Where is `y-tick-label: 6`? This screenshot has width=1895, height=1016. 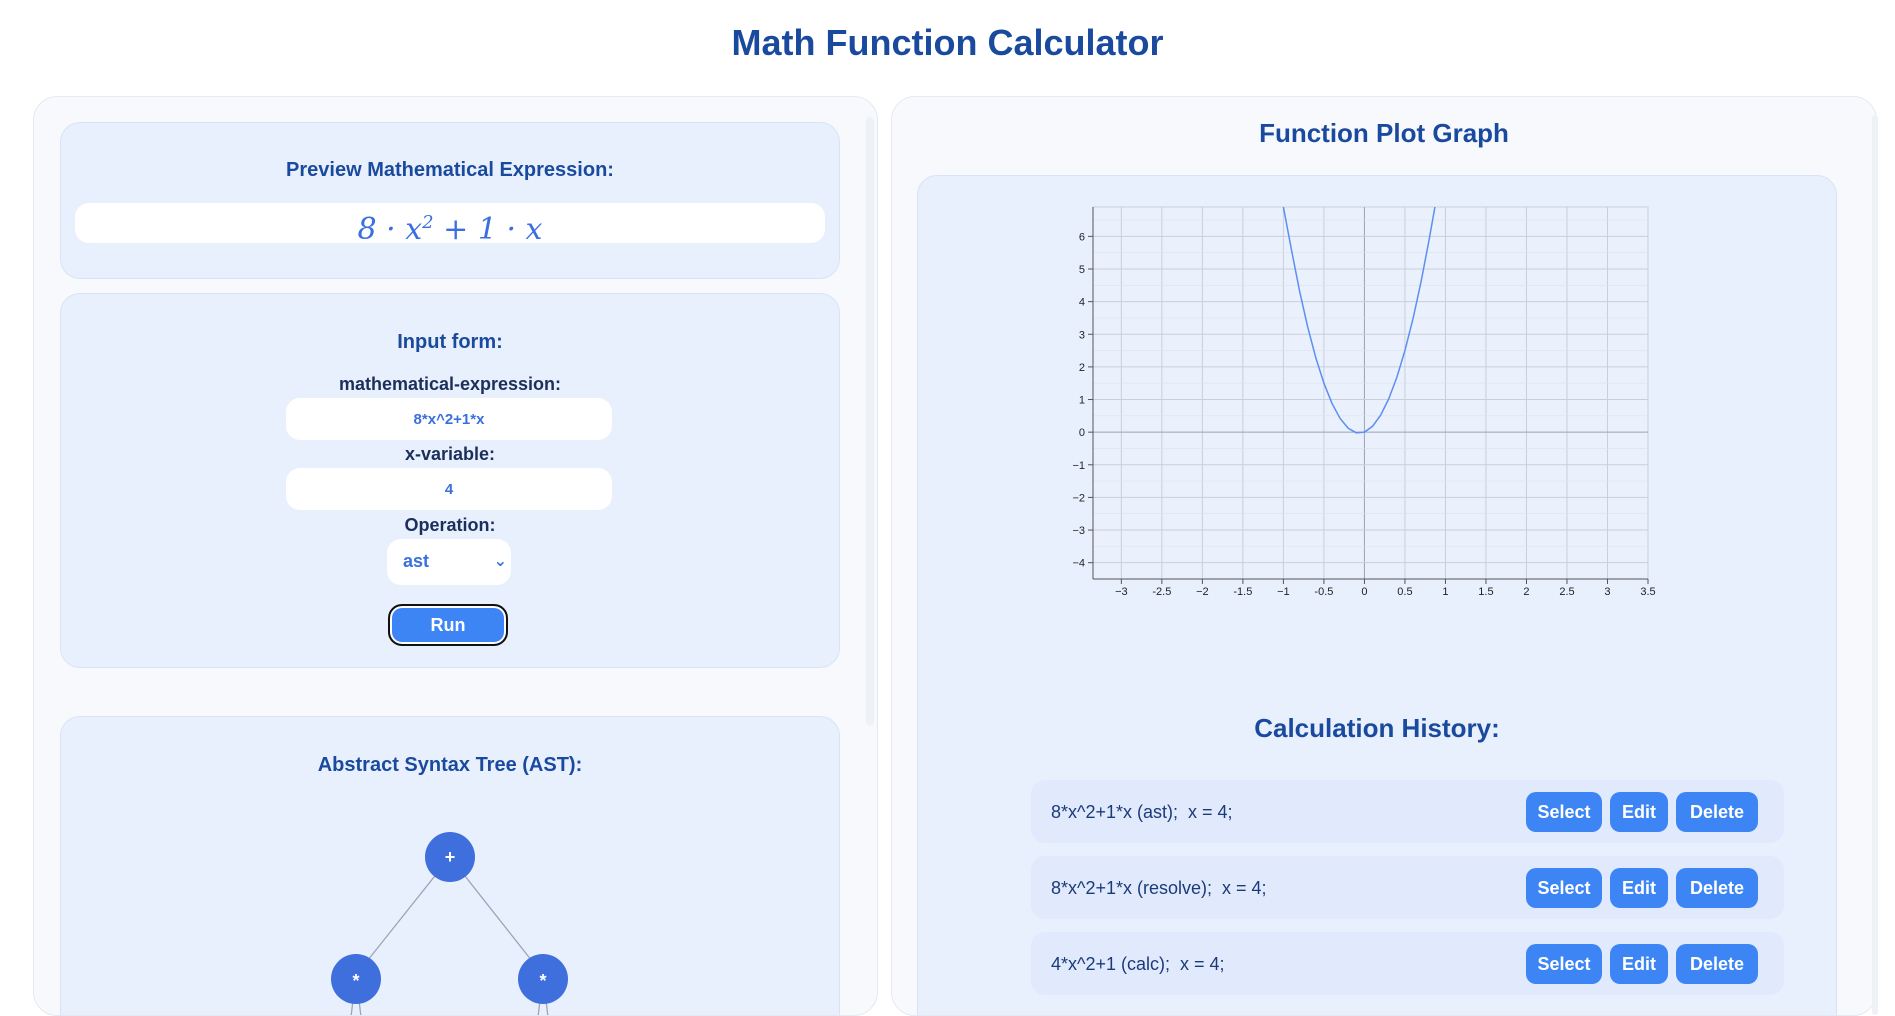 y-tick-label: 6 is located at coordinates (1082, 237).